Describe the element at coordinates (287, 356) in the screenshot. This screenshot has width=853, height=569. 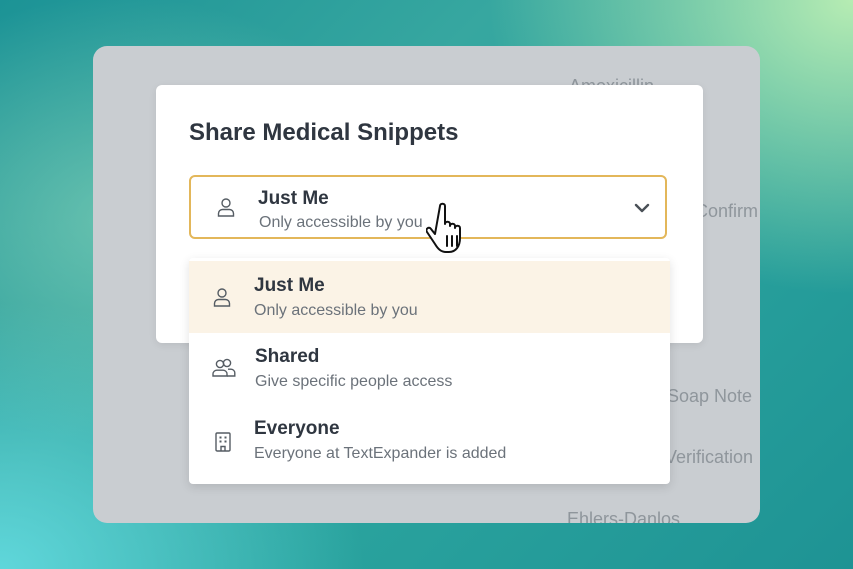
I see `option-label: Shared` at that location.